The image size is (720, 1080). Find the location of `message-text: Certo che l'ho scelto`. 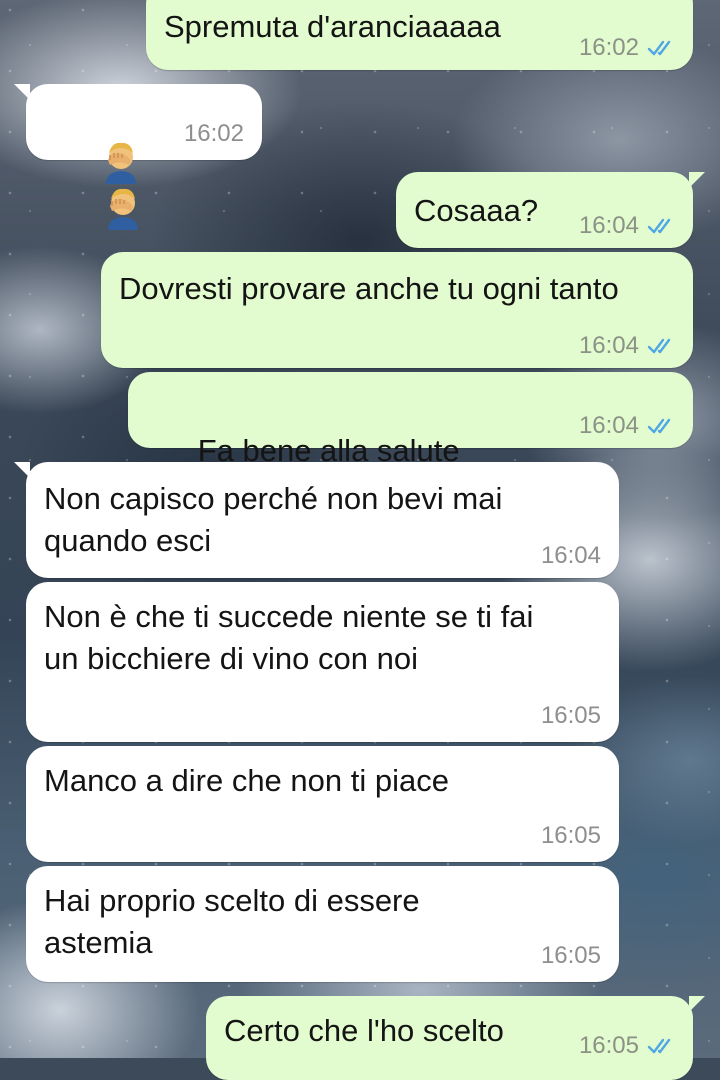

message-text: Certo che l'ho scelto is located at coordinates (364, 1030).